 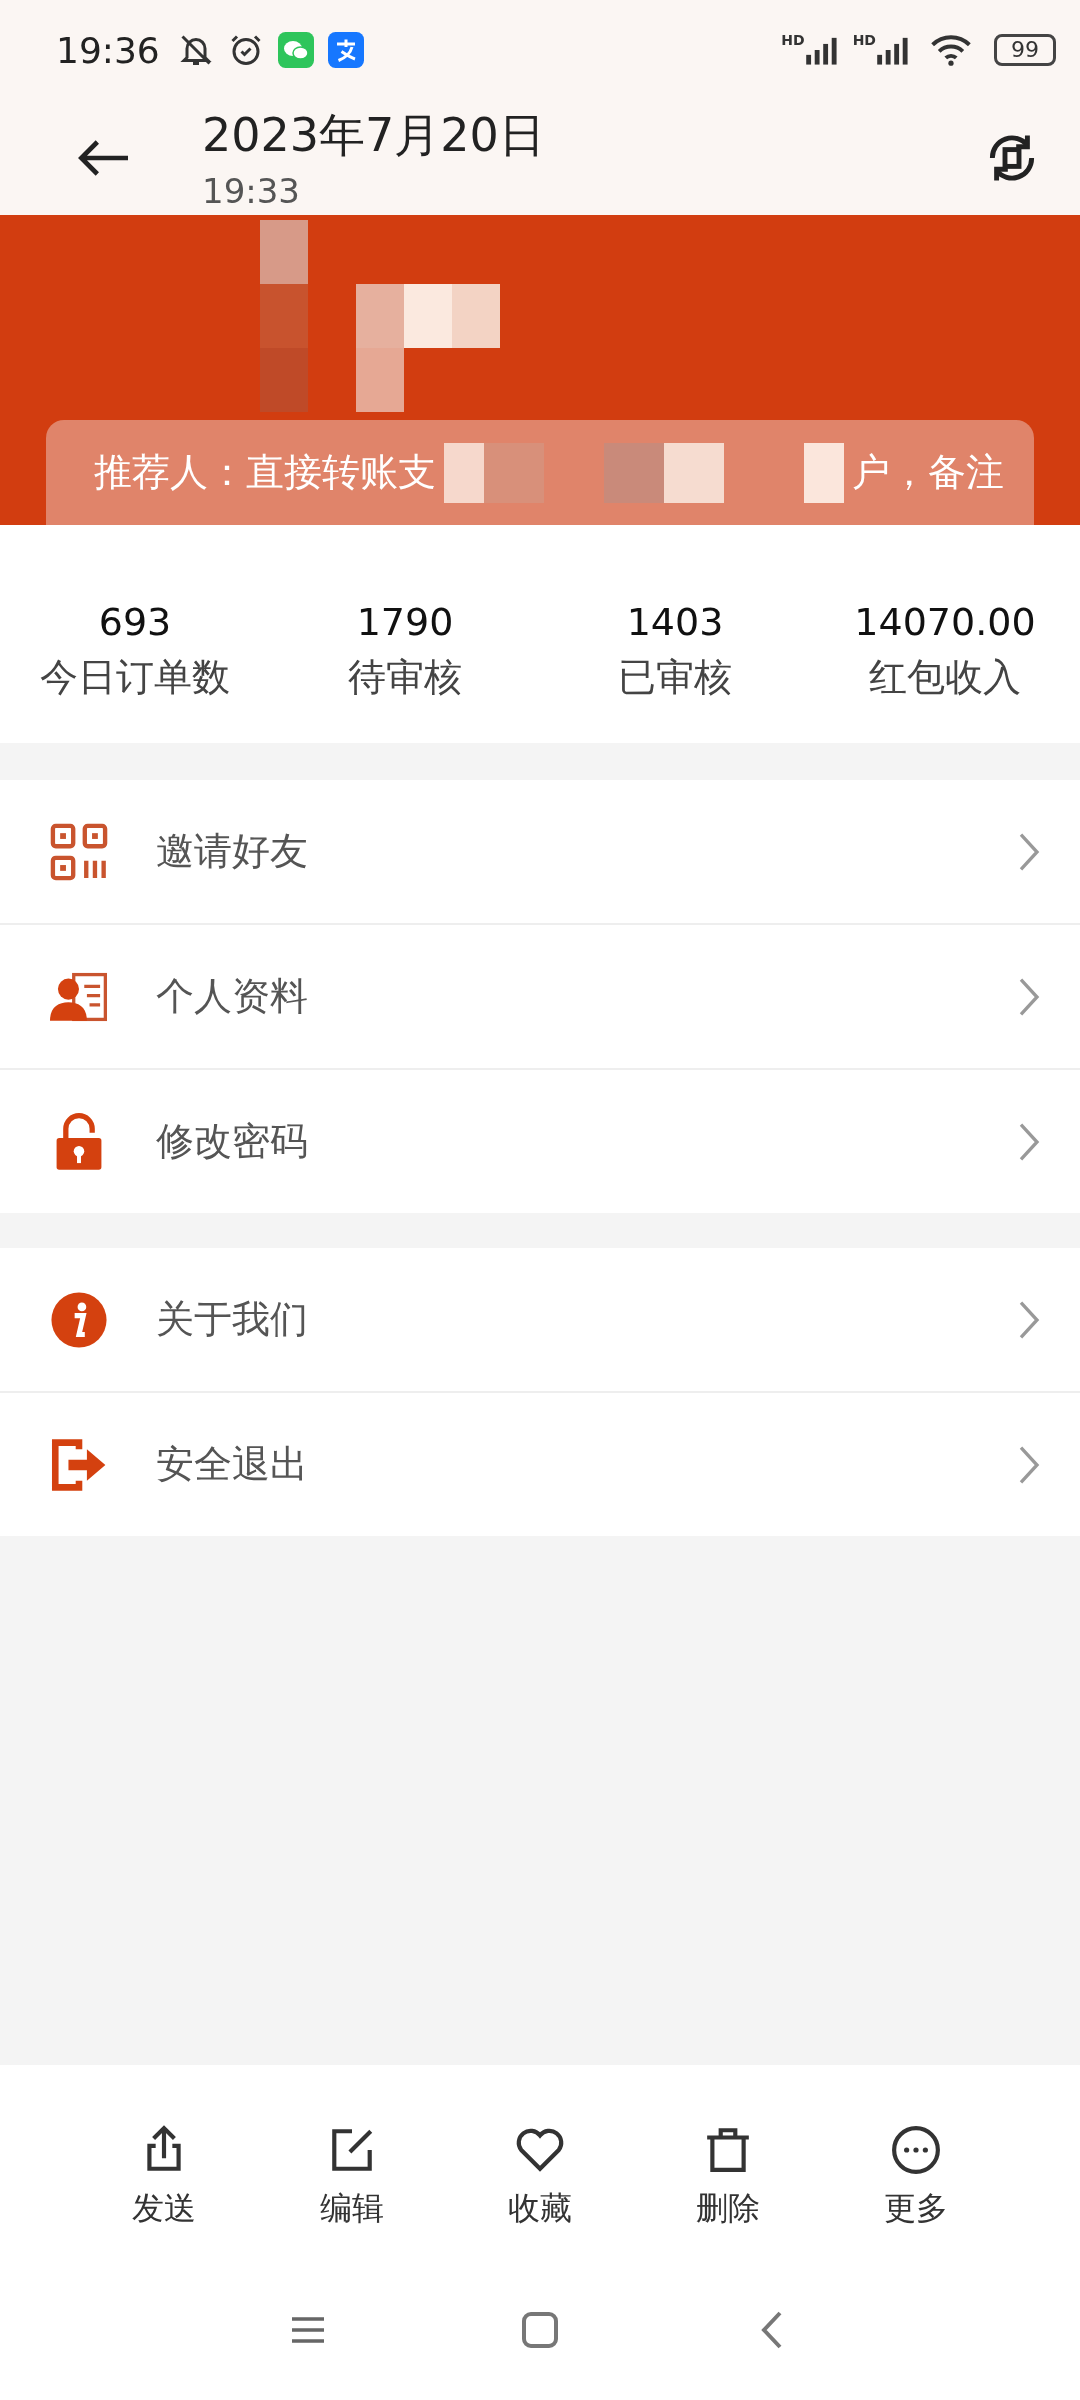 What do you see at coordinates (928, 472) in the screenshot?
I see `referrer-text: 户，备注` at bounding box center [928, 472].